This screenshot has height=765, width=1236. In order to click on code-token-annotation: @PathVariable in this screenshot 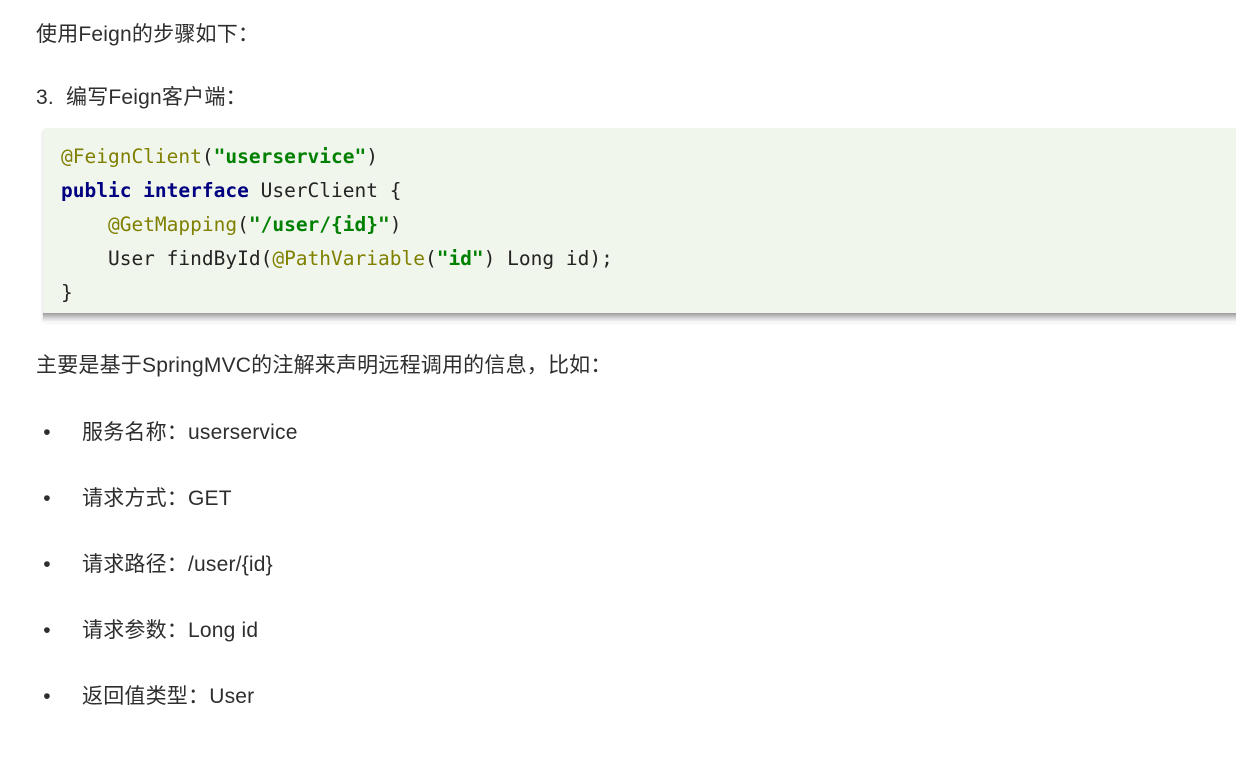, I will do `click(348, 258)`.